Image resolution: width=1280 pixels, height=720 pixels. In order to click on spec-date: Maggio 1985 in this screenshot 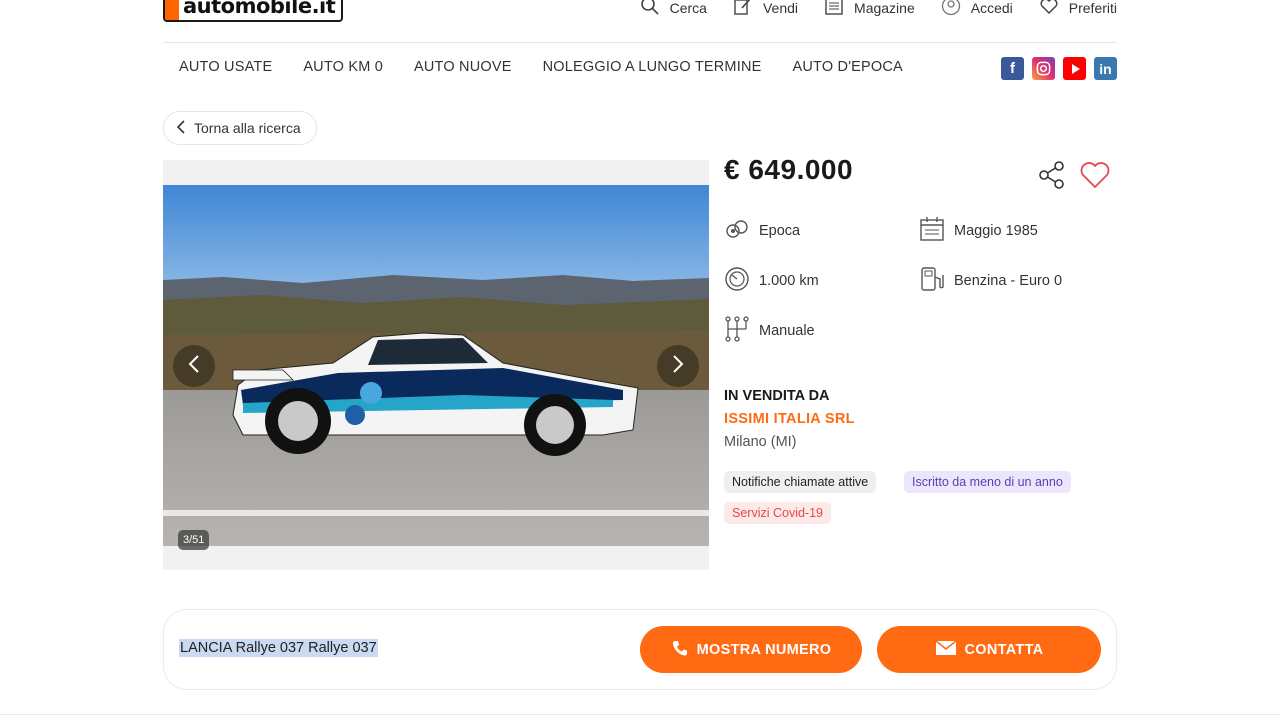, I will do `click(978, 231)`.